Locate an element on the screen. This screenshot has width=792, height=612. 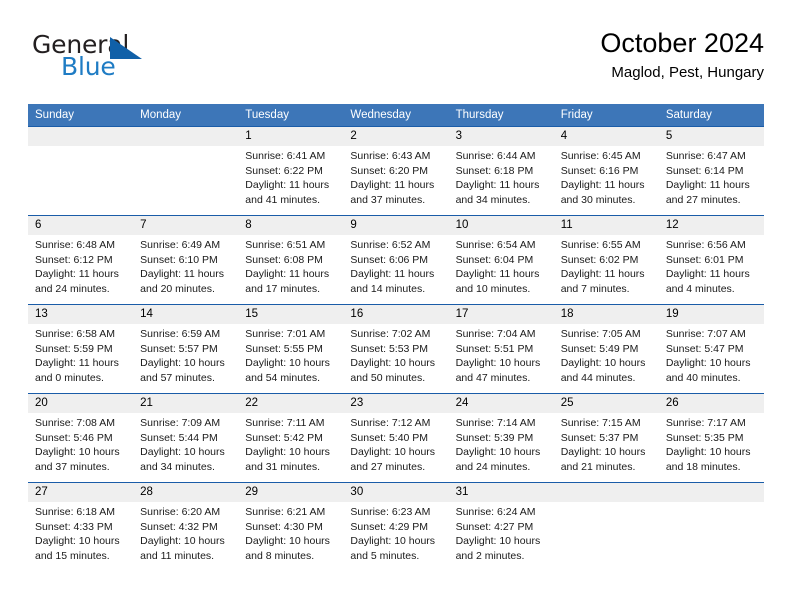
sunrise-text: Sunrise: 6:20 AM is located at coordinates (180, 512).